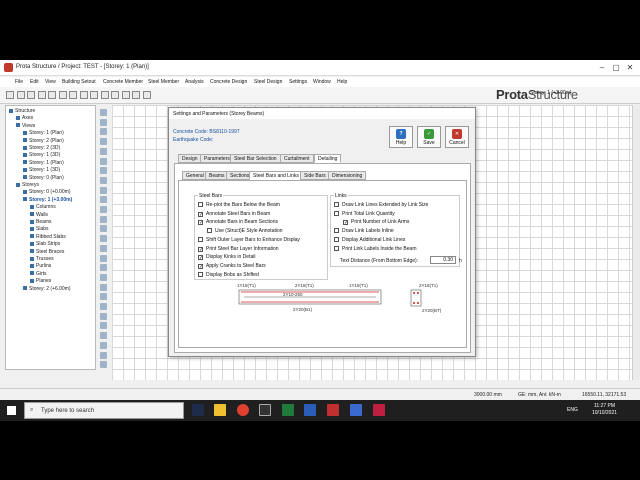 Image resolution: width=640 pixels, height=480 pixels. What do you see at coordinates (226, 257) in the screenshot?
I see `checkbox-item: Display Kinks in Detail` at bounding box center [226, 257].